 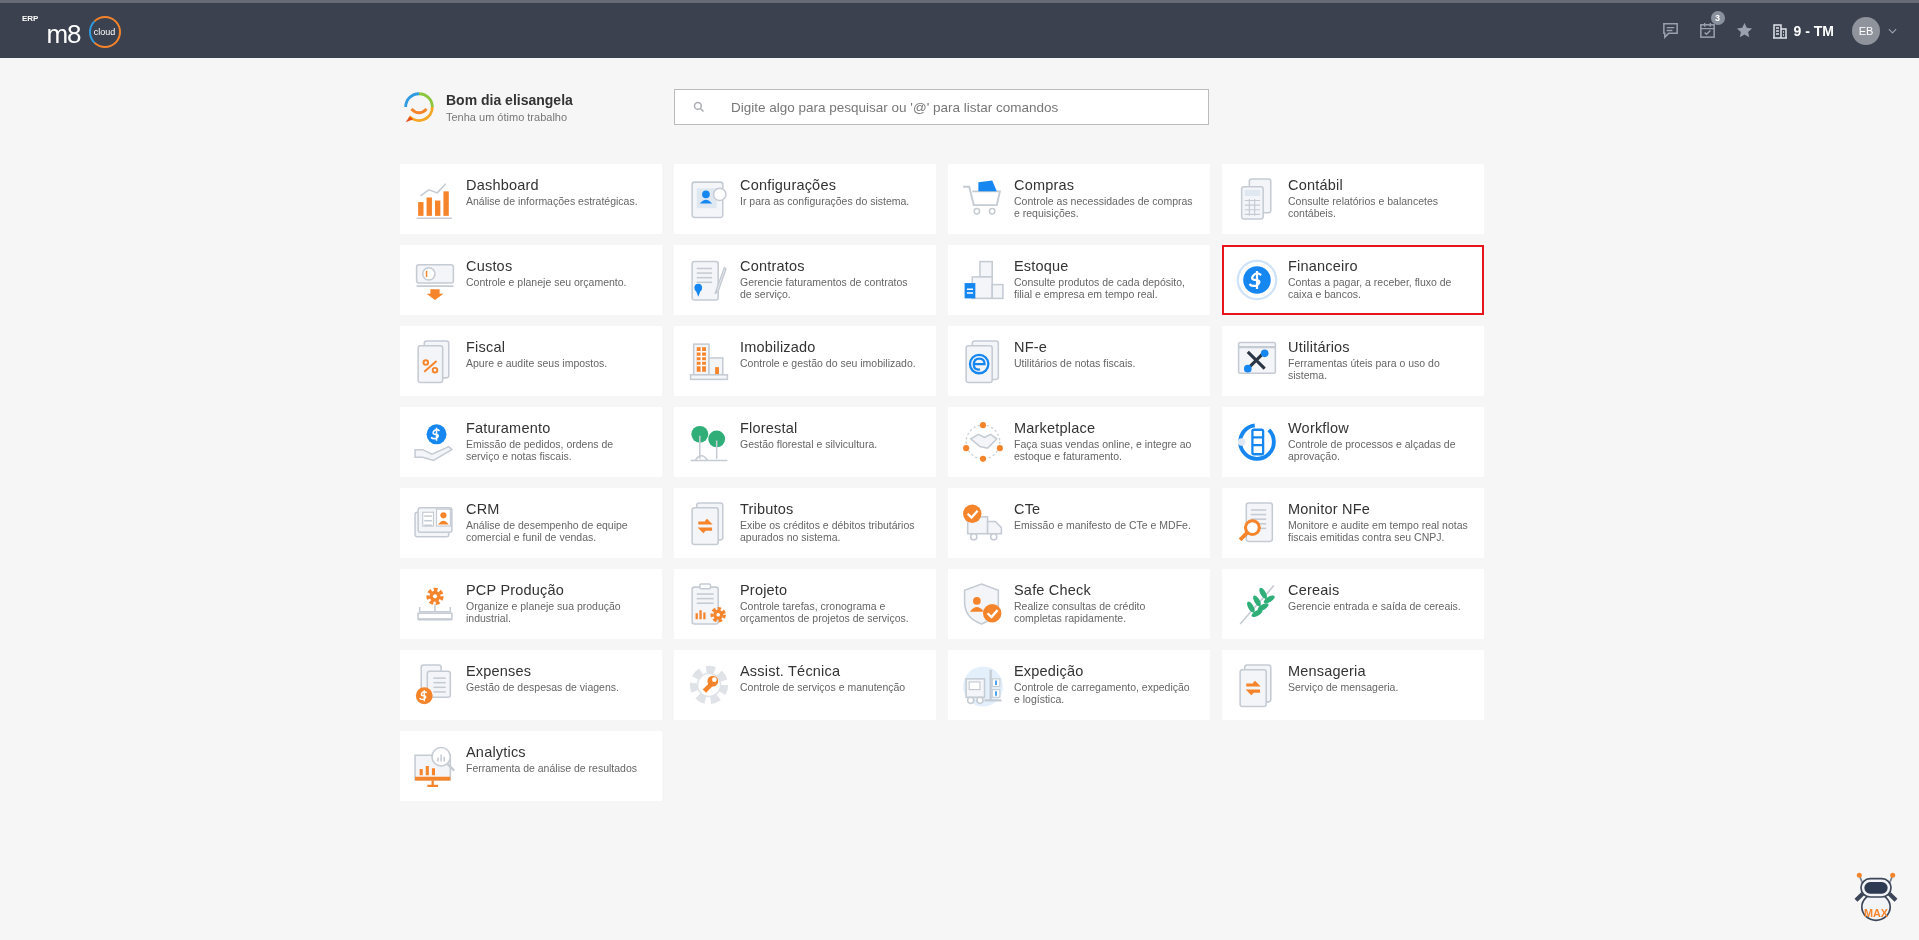 What do you see at coordinates (1779, 30) in the screenshot?
I see `building-icon` at bounding box center [1779, 30].